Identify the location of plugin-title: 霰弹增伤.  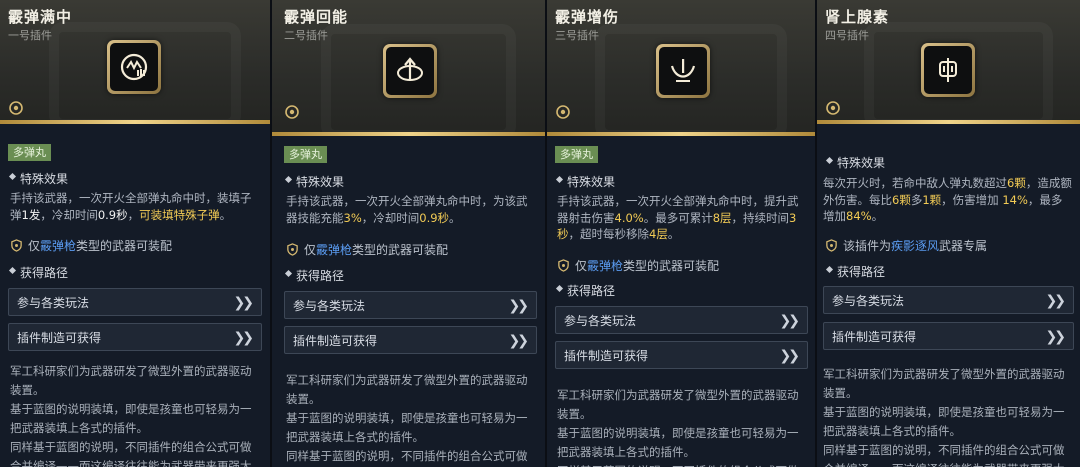
(587, 17).